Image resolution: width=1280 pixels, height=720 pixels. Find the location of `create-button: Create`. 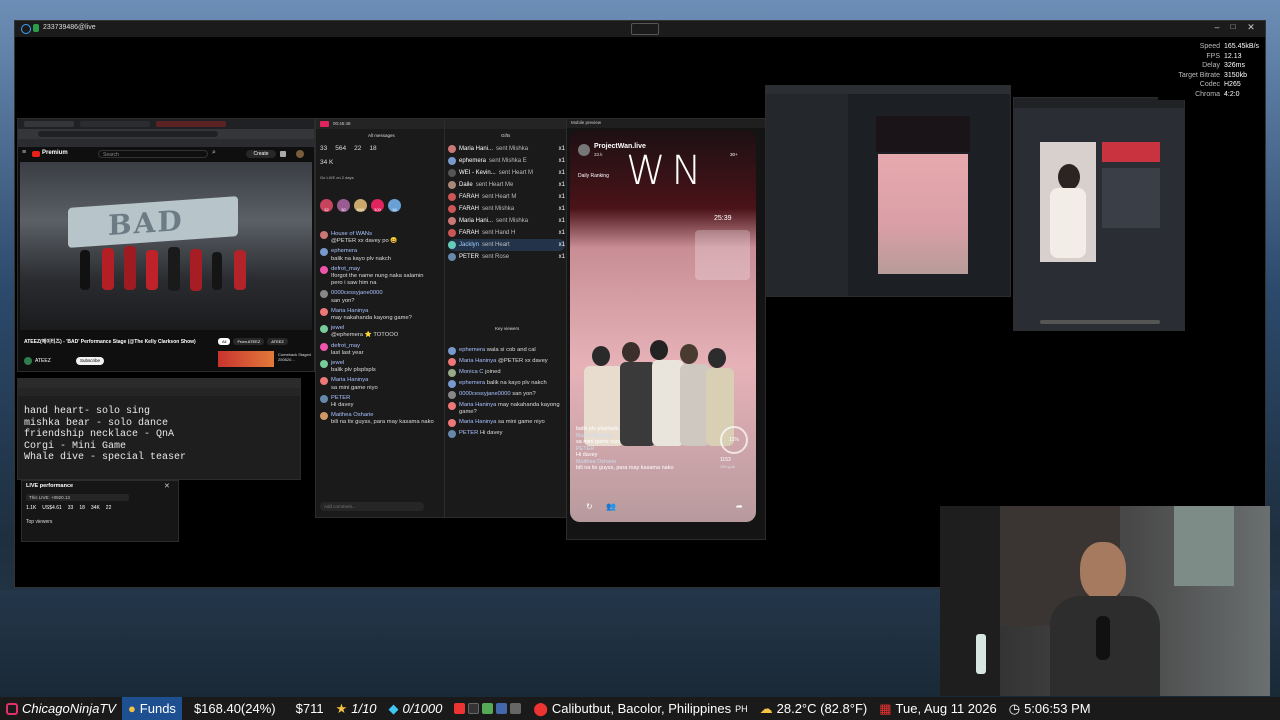

create-button: Create is located at coordinates (261, 154).